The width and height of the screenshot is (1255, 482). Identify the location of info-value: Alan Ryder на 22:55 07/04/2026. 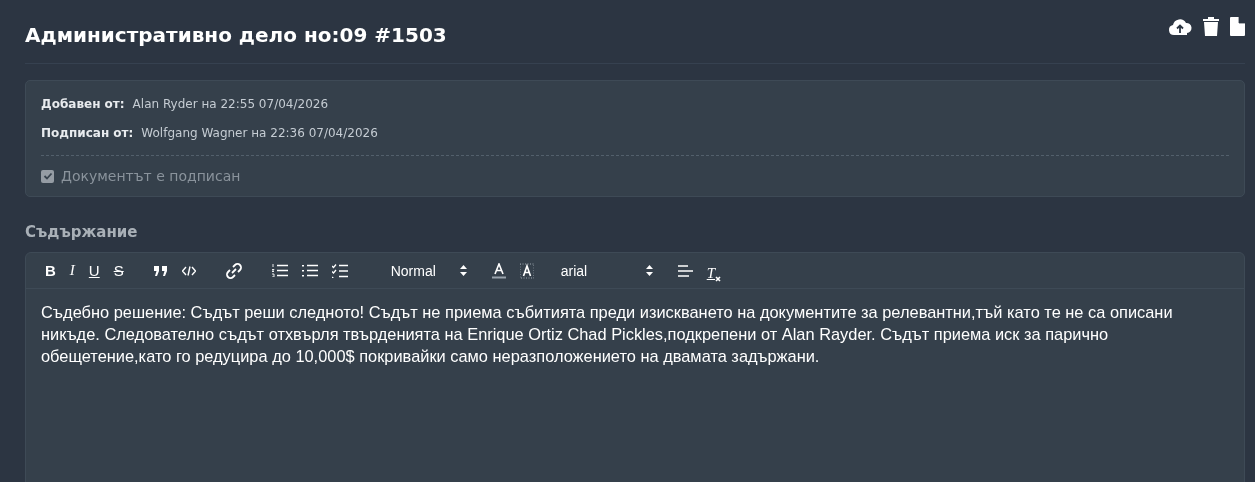
(230, 104).